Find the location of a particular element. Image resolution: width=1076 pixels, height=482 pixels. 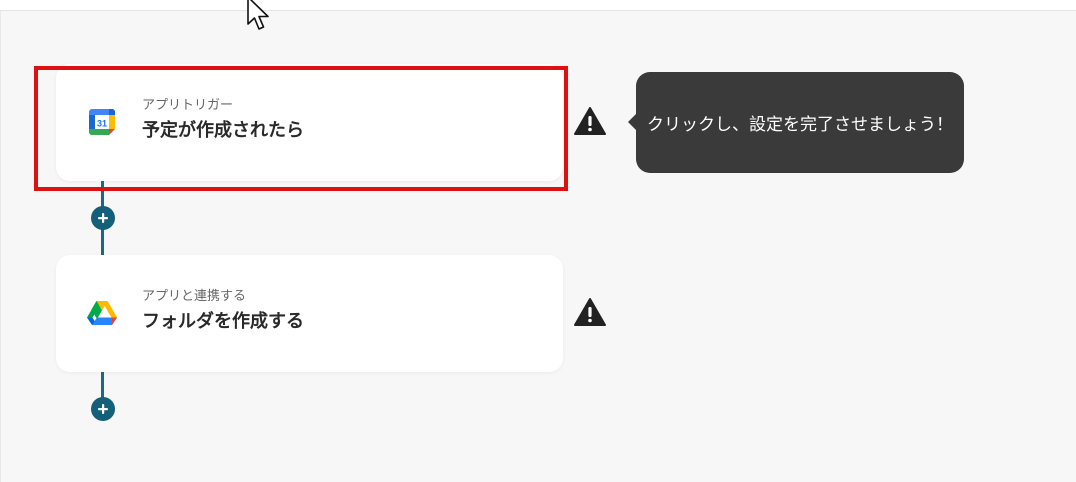

google-drive-icon is located at coordinates (102, 313).